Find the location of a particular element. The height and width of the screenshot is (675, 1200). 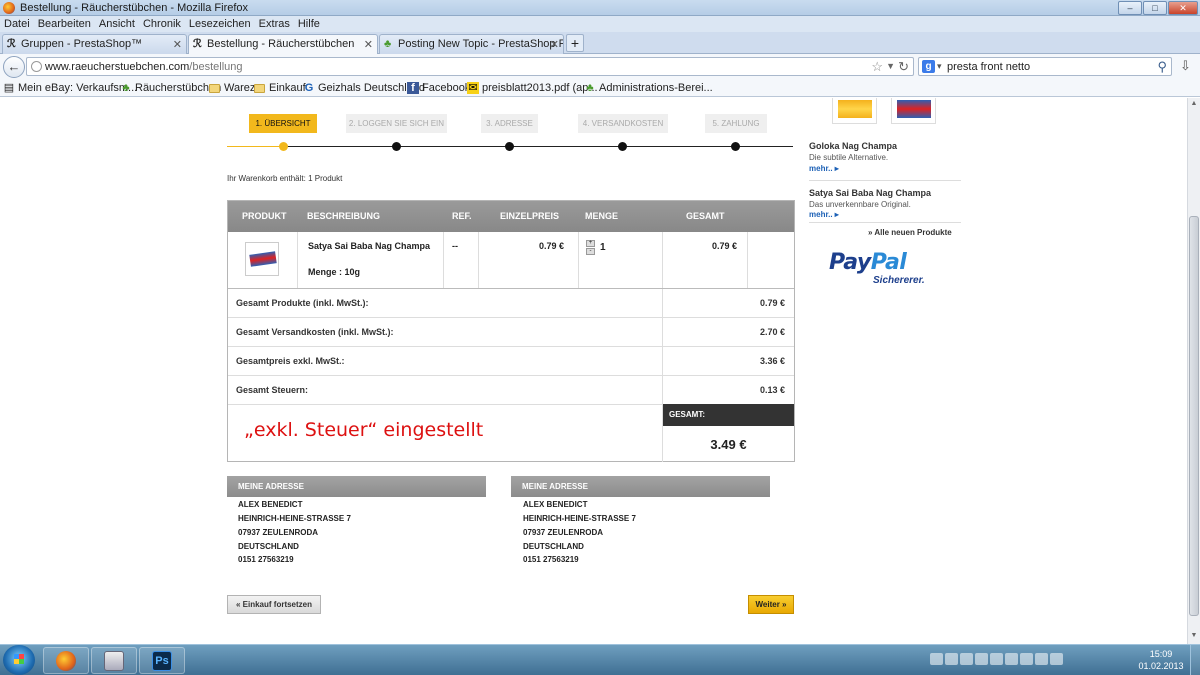

address-city: 07937 ZEULENRODA is located at coordinates (278, 532).